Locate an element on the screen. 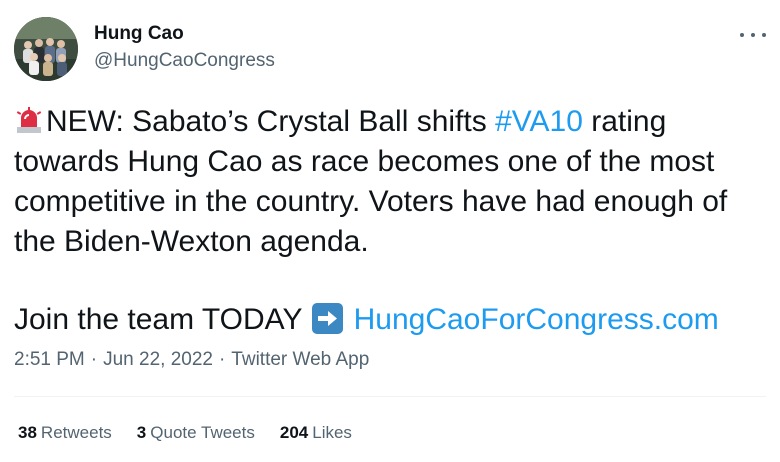 The width and height of the screenshot is (780, 462). author-avatar is located at coordinates (46, 49).